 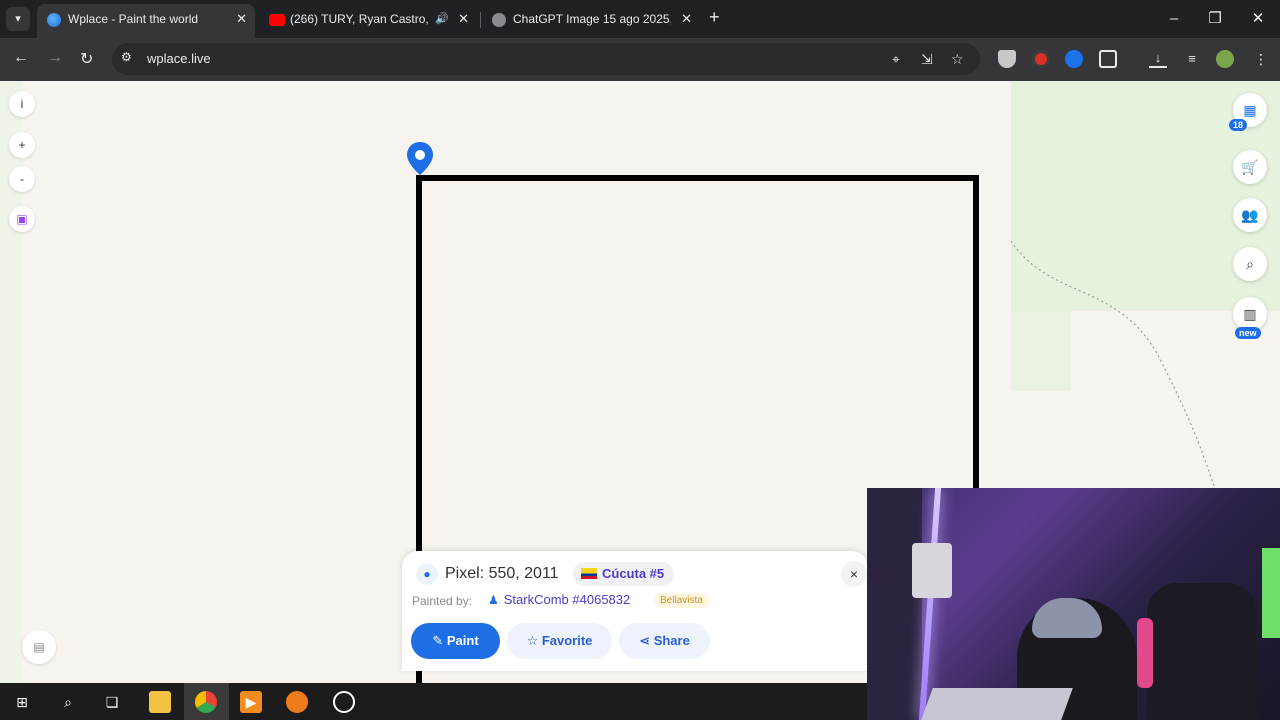 I want to click on location-pin-icon: ●, so click(x=427, y=574).